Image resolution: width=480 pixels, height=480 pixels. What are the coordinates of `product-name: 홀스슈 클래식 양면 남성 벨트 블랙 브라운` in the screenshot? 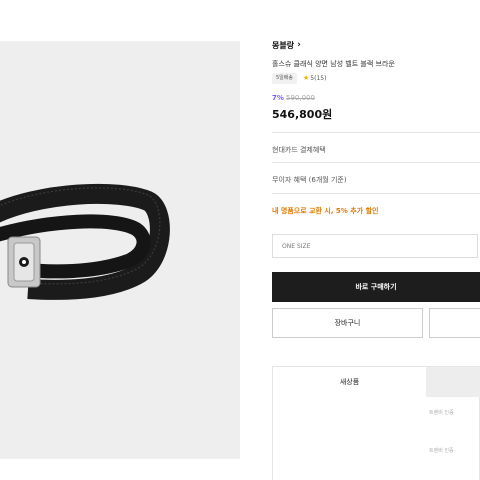 It's located at (333, 64).